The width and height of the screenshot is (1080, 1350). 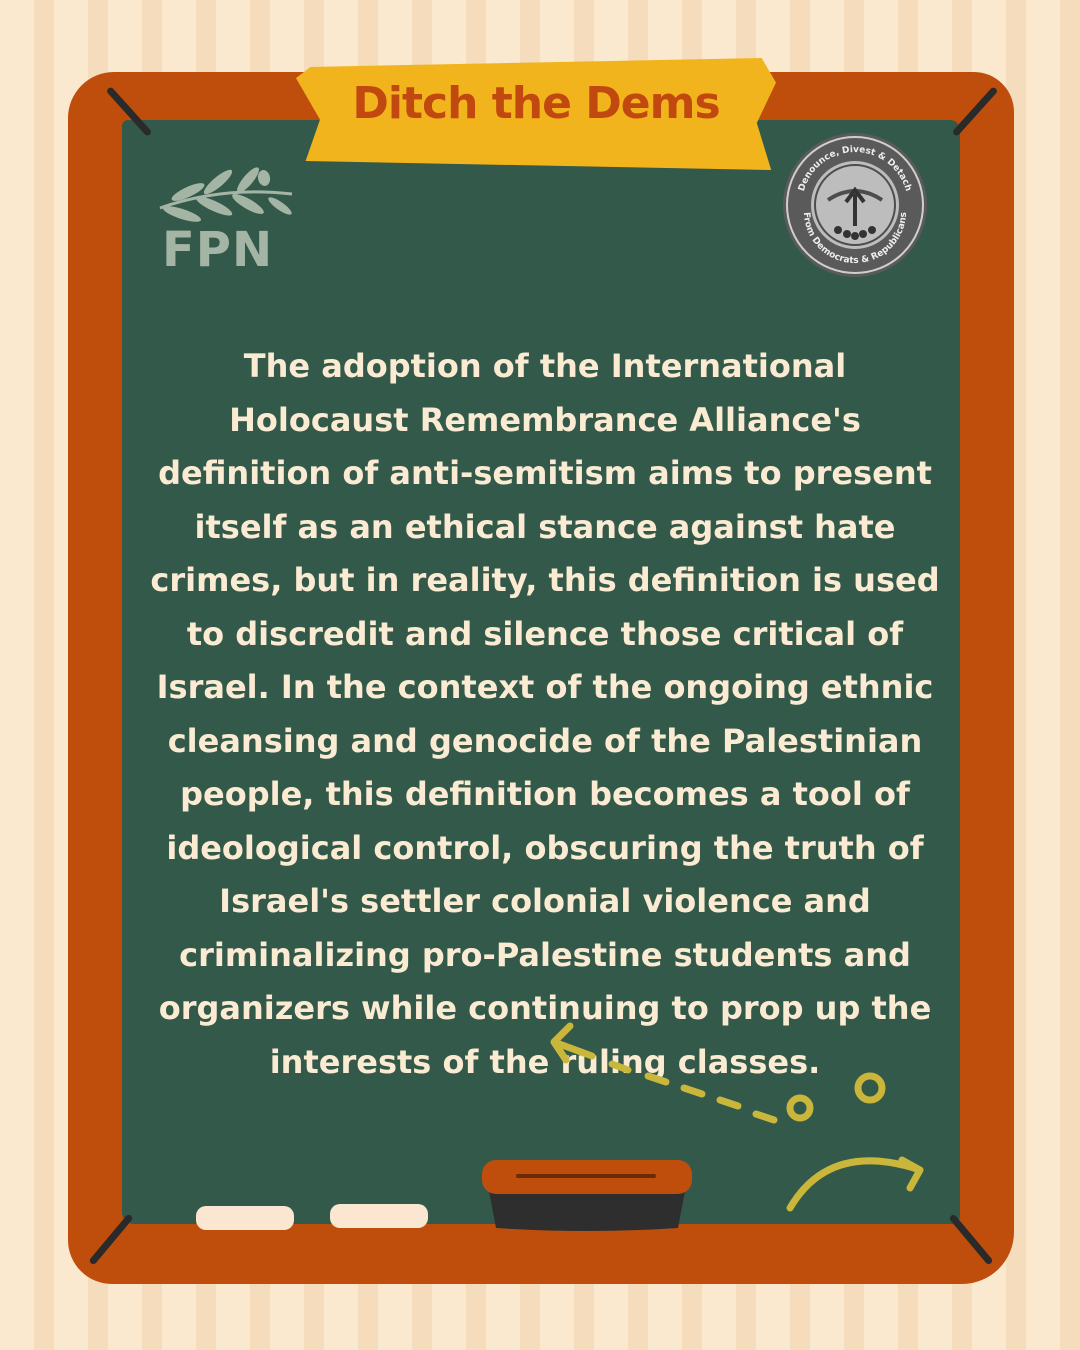 I want to click on chalk-arrow-icon, so click(x=573, y=1043).